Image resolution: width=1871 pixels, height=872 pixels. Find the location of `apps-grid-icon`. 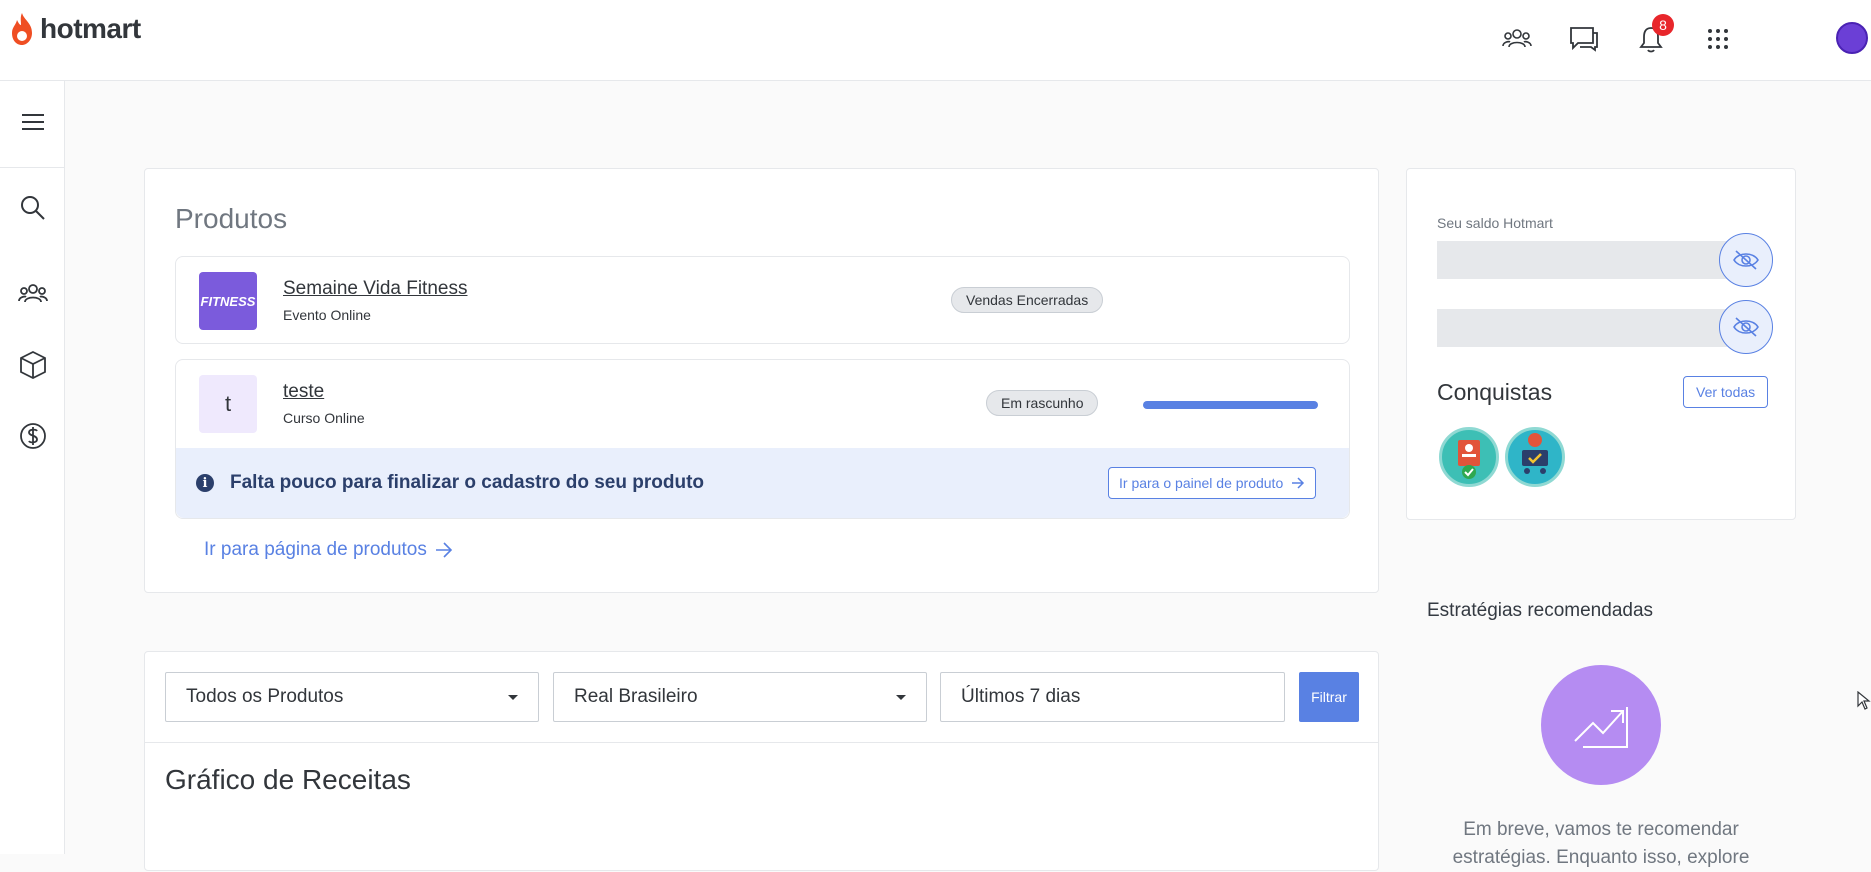

apps-grid-icon is located at coordinates (1718, 39).